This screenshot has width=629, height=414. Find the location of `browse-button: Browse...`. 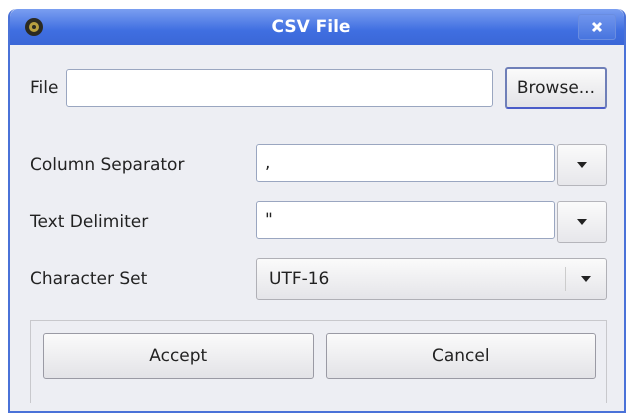

browse-button: Browse... is located at coordinates (555, 88).